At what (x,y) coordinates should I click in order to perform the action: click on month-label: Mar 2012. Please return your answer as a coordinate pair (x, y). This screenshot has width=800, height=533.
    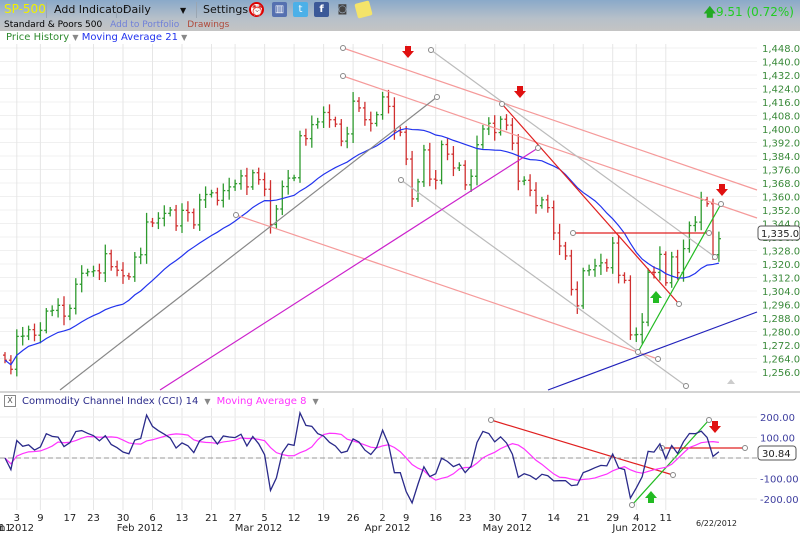
    Looking at the image, I should click on (258, 528).